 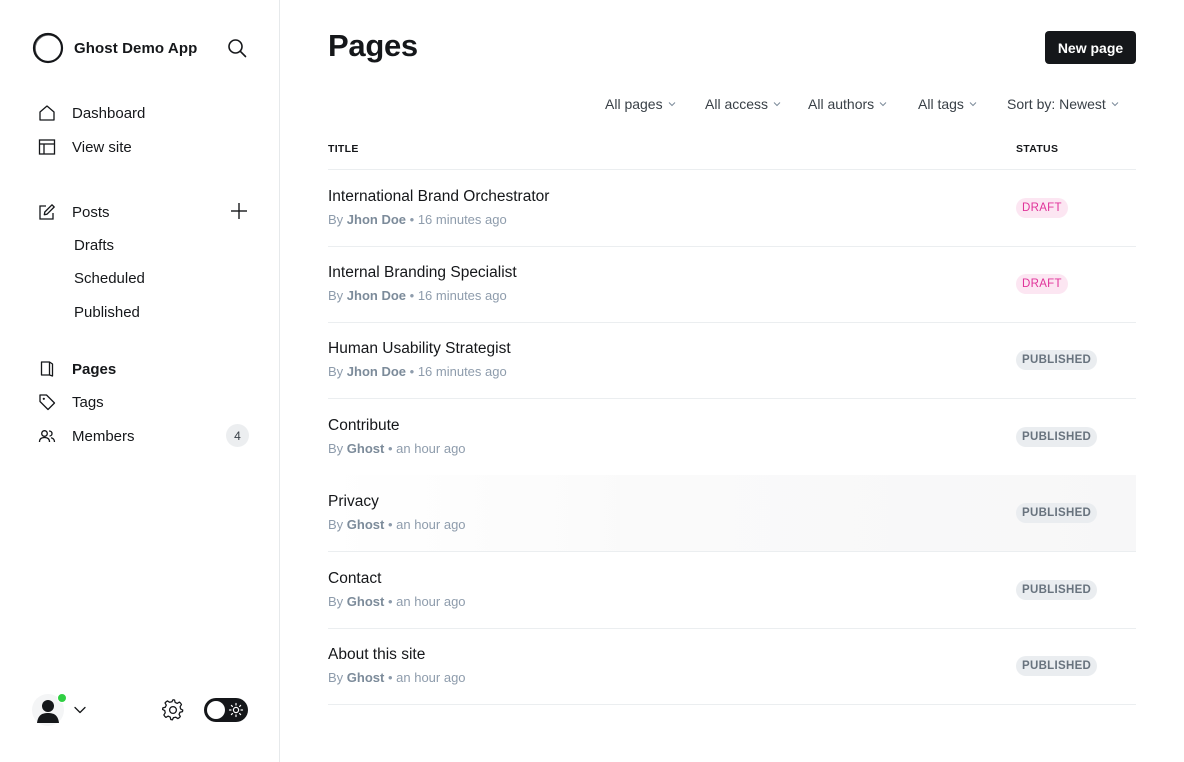 I want to click on add-post-button, so click(x=239, y=211).